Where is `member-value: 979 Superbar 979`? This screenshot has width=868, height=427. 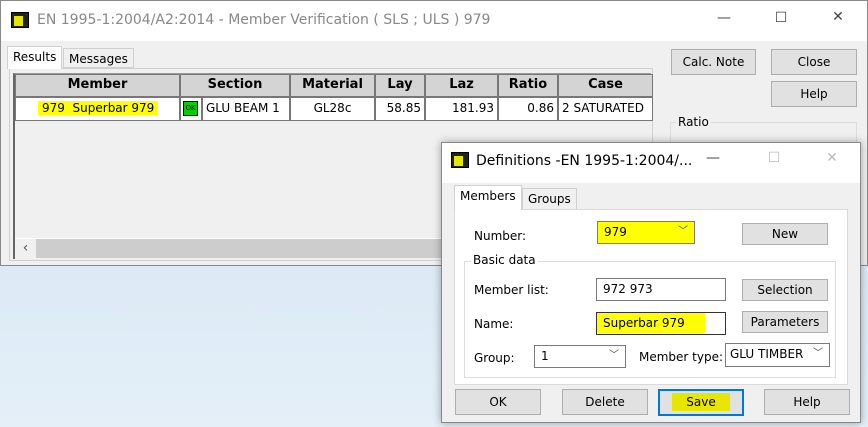 member-value: 979 Superbar 979 is located at coordinates (98, 108).